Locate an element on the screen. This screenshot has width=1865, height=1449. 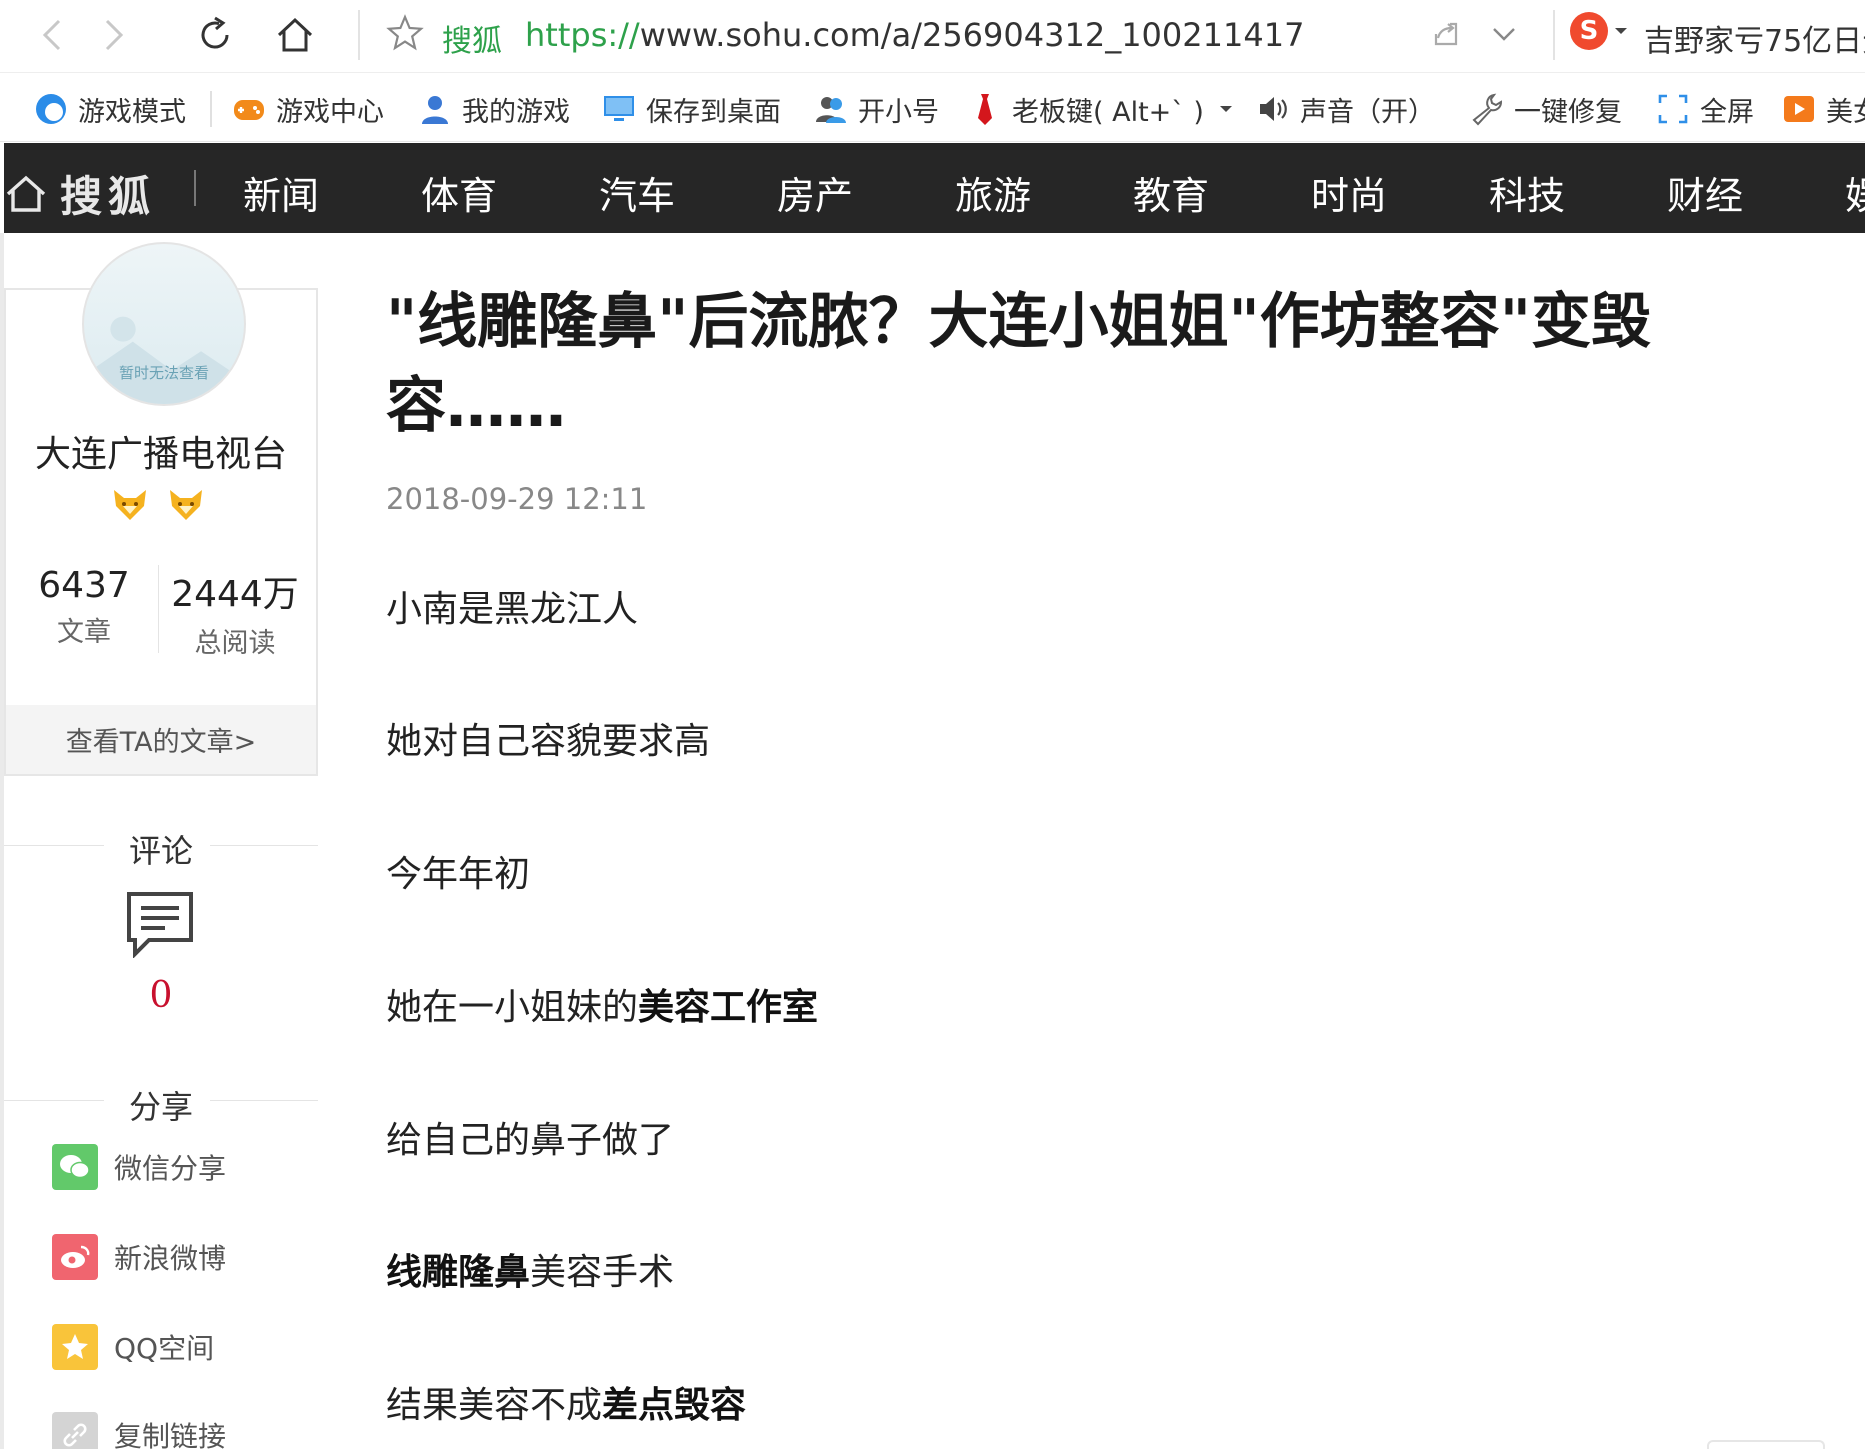
home-button is located at coordinates (295, 35).